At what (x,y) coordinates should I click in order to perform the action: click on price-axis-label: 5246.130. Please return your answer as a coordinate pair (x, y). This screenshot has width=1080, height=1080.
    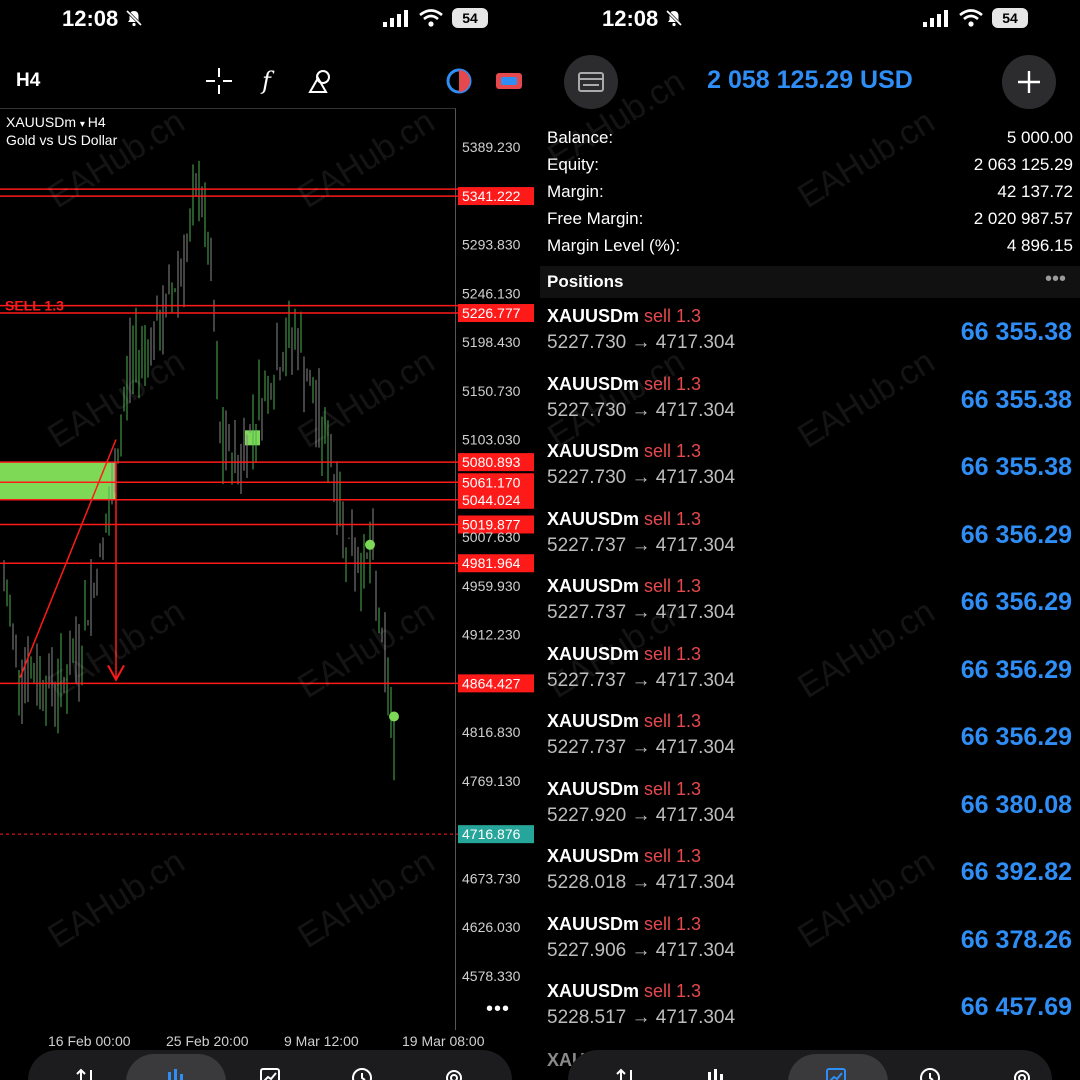
    Looking at the image, I should click on (491, 293).